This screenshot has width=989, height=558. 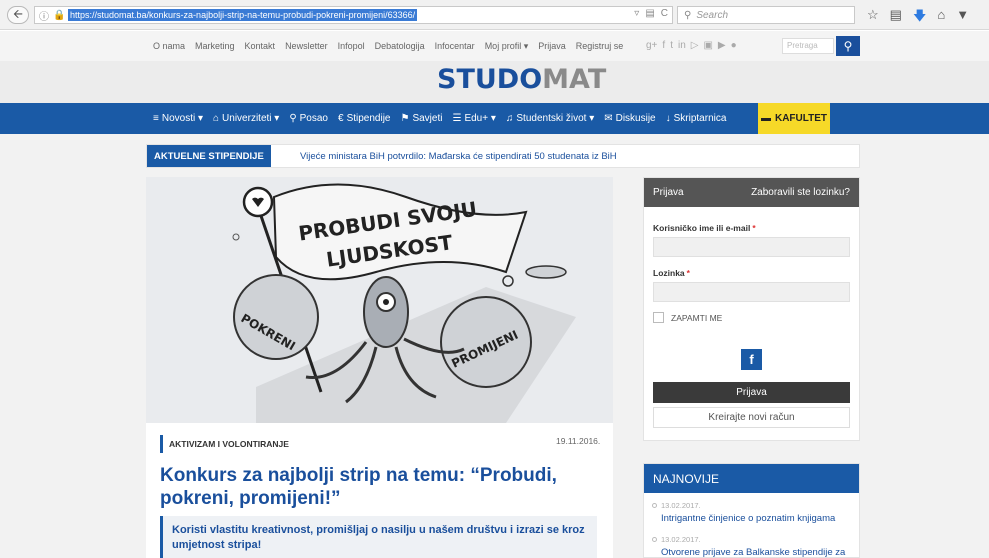 I want to click on reader-view-icon: ▤, so click(x=649, y=13).